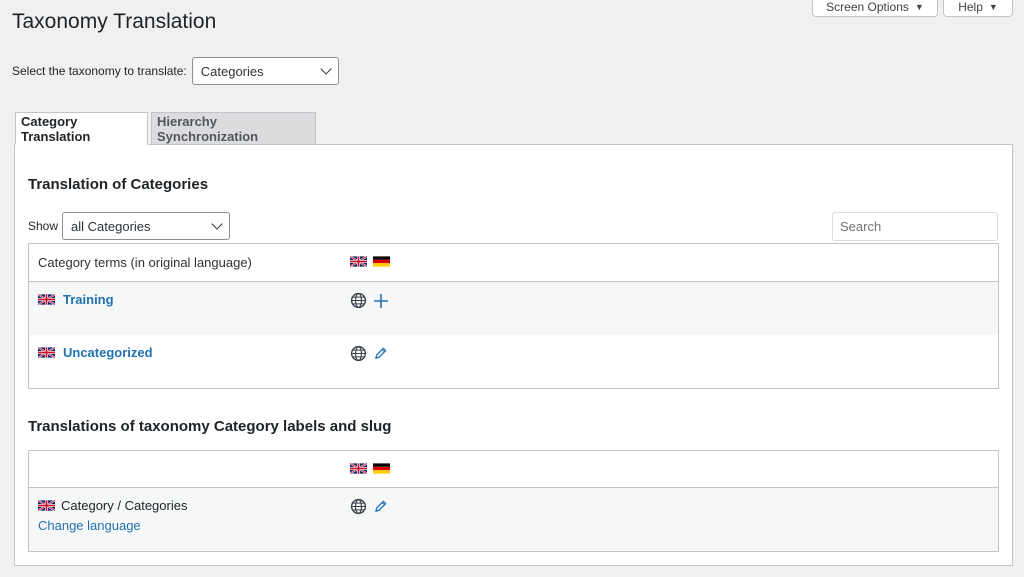 This screenshot has width=1024, height=577. Describe the element at coordinates (265, 71) in the screenshot. I see `taxonomy-select: Categories` at that location.